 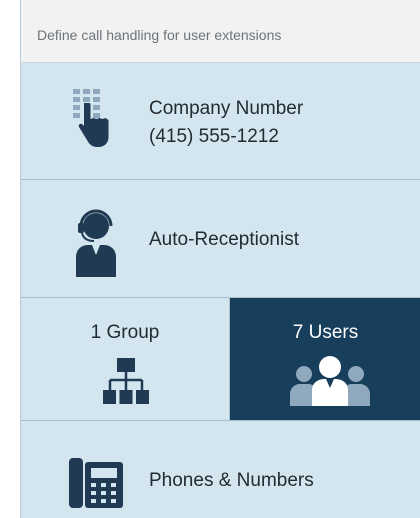 I want to click on phones-numbers-title: Phones & Numbers, so click(x=231, y=480).